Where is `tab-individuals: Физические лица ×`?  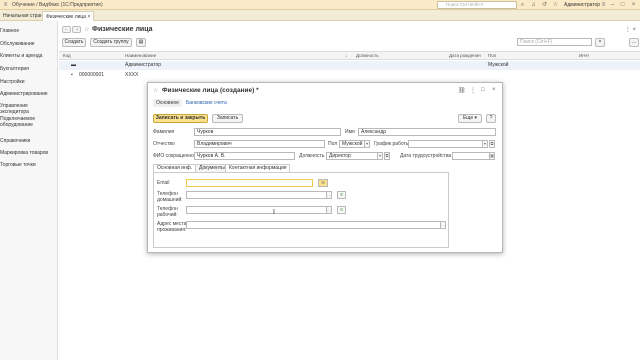 tab-individuals: Физические лица × is located at coordinates (68, 16).